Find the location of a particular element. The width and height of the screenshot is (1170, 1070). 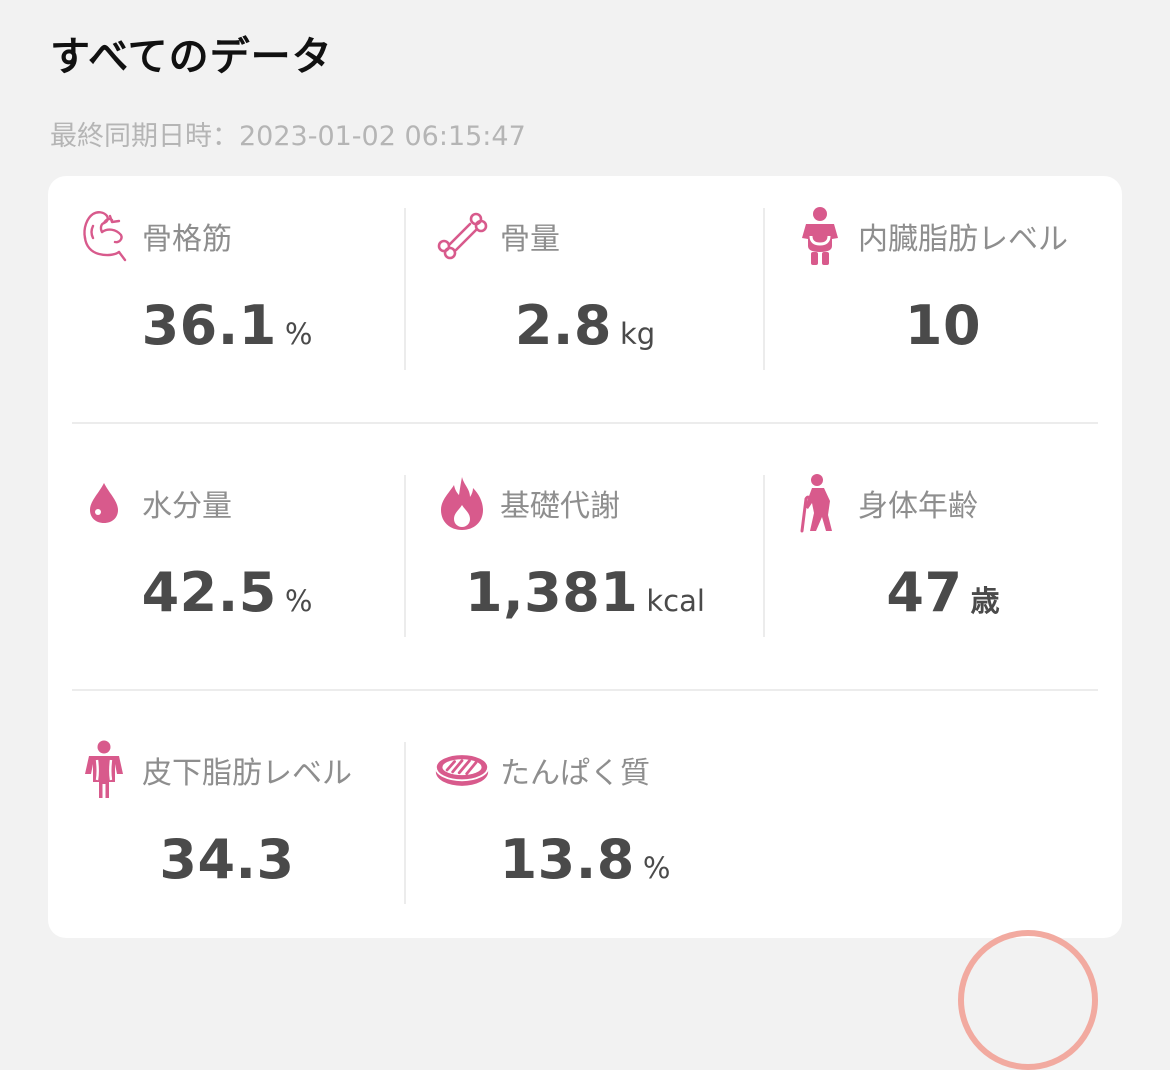

metric-number: 47 is located at coordinates (924, 592).